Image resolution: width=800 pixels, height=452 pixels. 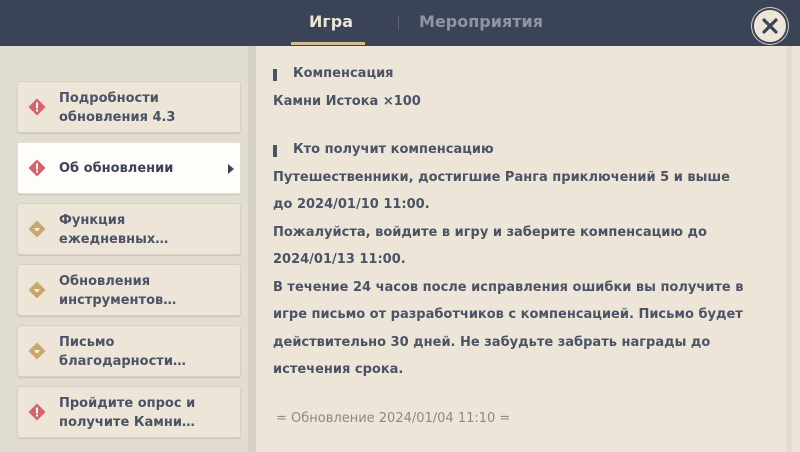 What do you see at coordinates (252, 249) in the screenshot?
I see `sidebar-scrollbar` at bounding box center [252, 249].